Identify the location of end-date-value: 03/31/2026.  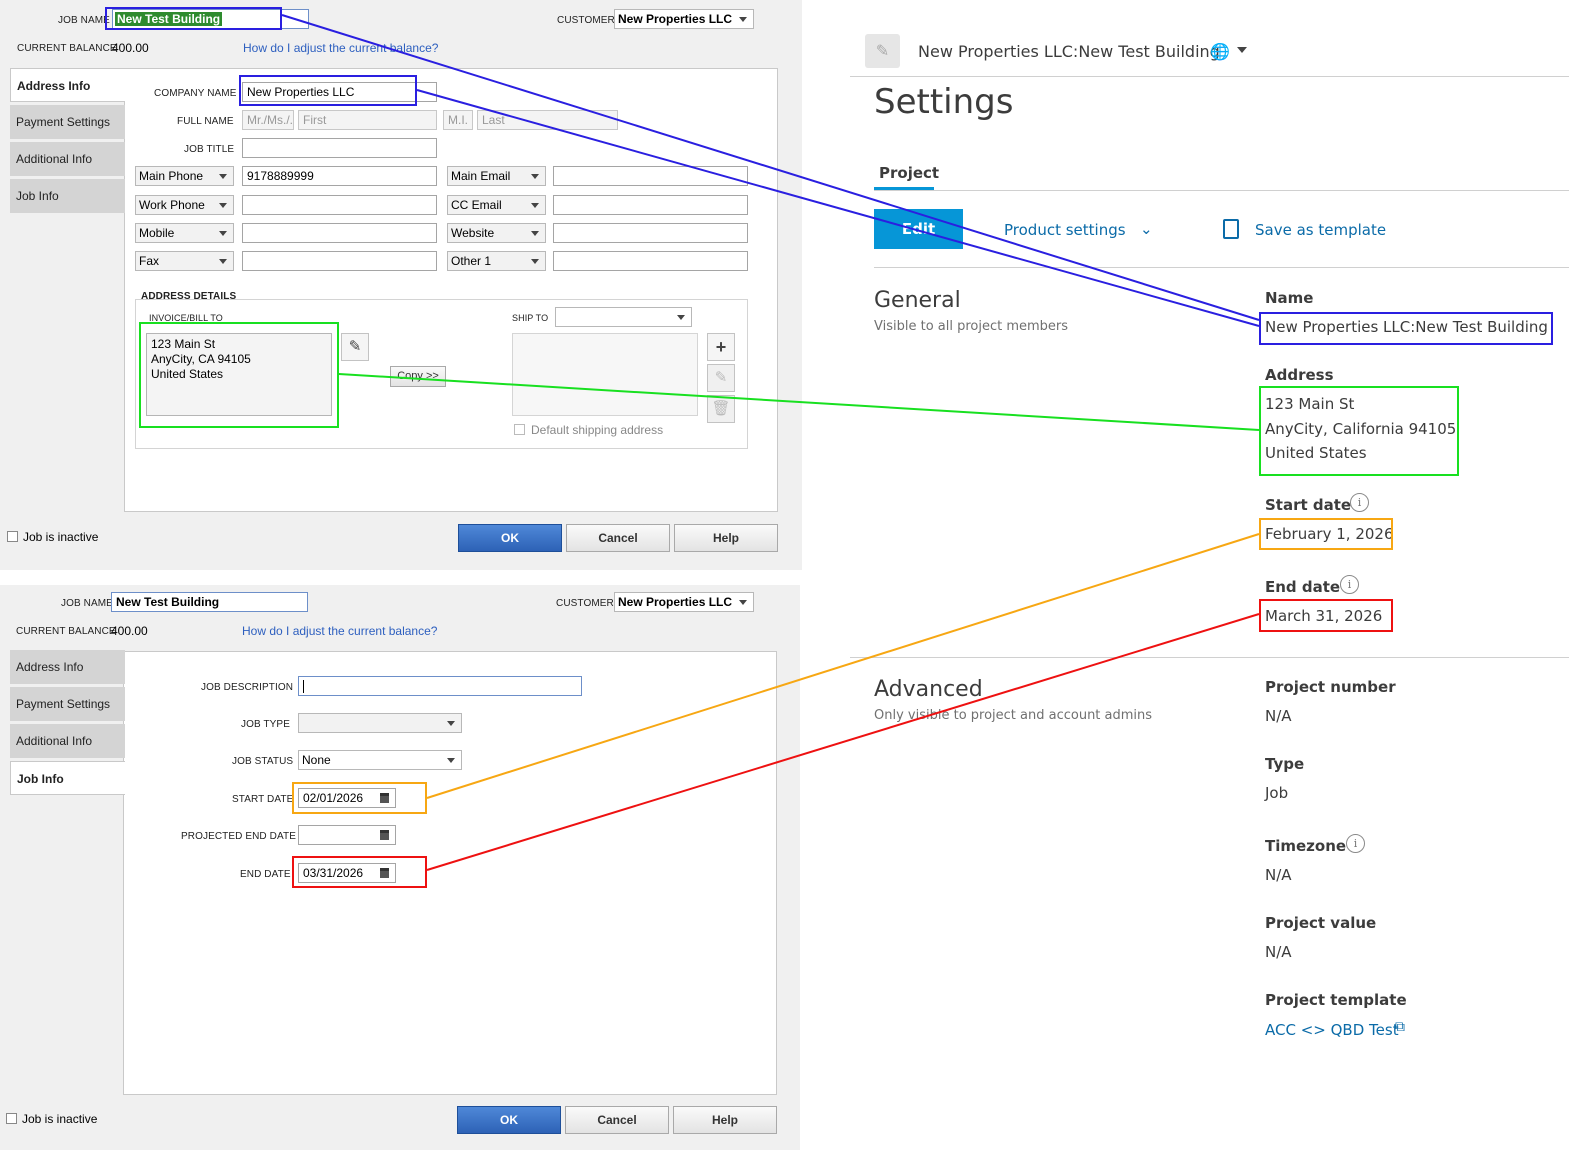
(333, 873).